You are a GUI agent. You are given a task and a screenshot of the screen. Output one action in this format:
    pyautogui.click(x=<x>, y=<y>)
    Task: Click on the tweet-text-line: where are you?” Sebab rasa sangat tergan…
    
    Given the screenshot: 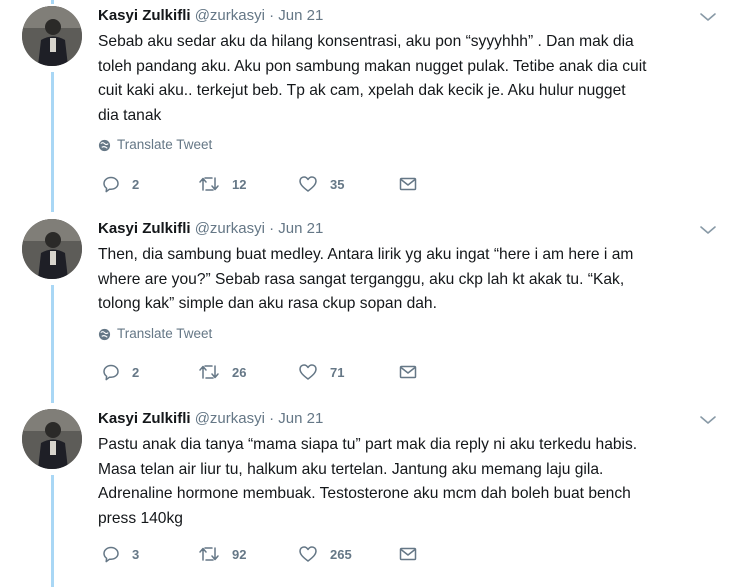 What is the action you would take?
    pyautogui.click(x=361, y=279)
    